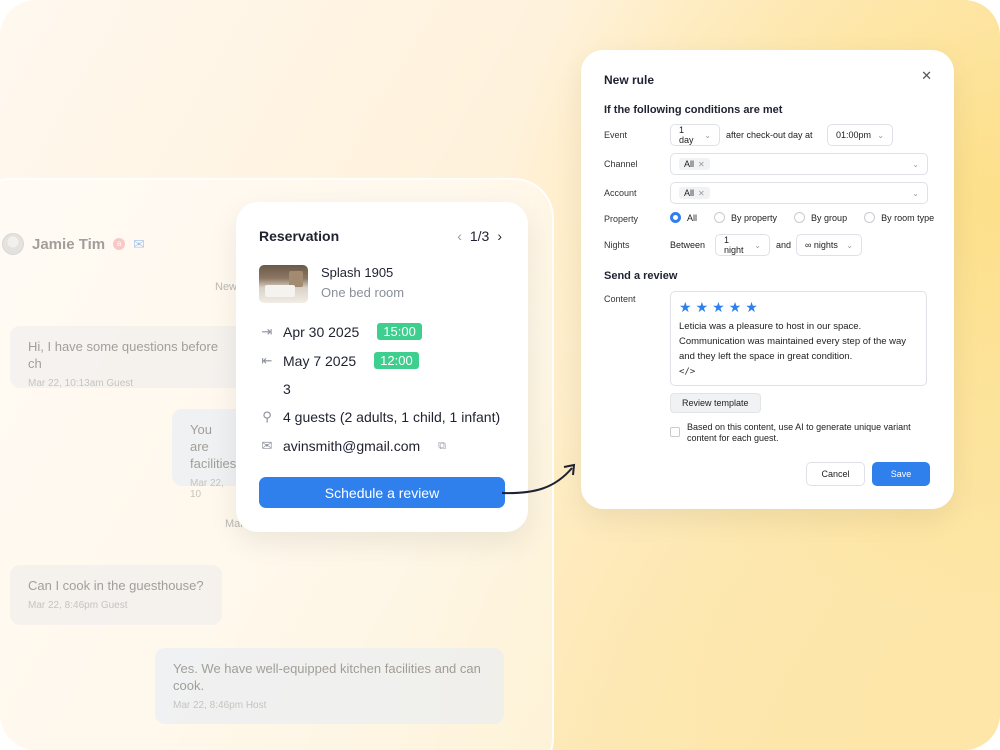 This screenshot has width=1000, height=750. Describe the element at coordinates (829, 245) in the screenshot. I see `nights-max-select: ∞ nights ⌄` at that location.